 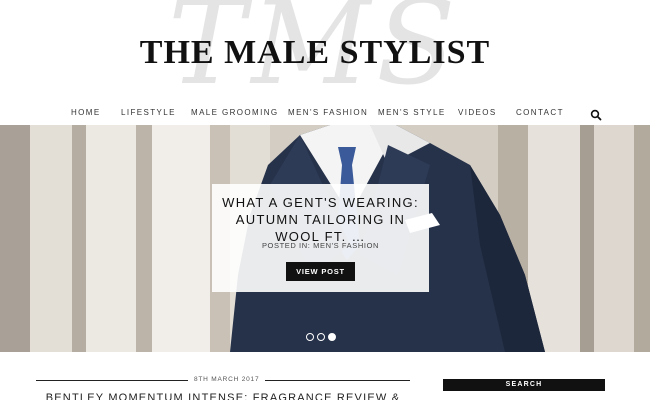 What do you see at coordinates (328, 112) in the screenshot?
I see `nav-item-mens-fashion: MEN'S FASHION` at bounding box center [328, 112].